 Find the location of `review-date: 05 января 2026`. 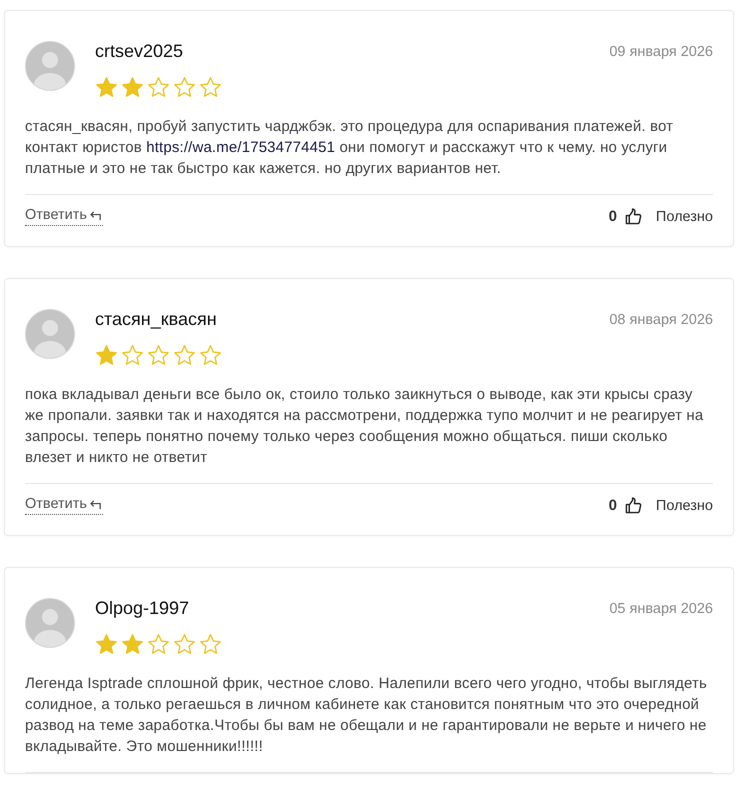

review-date: 05 января 2026 is located at coordinates (661, 609).